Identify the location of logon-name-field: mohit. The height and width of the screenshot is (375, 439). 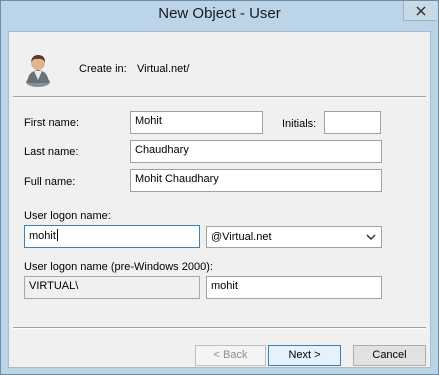
(112, 236).